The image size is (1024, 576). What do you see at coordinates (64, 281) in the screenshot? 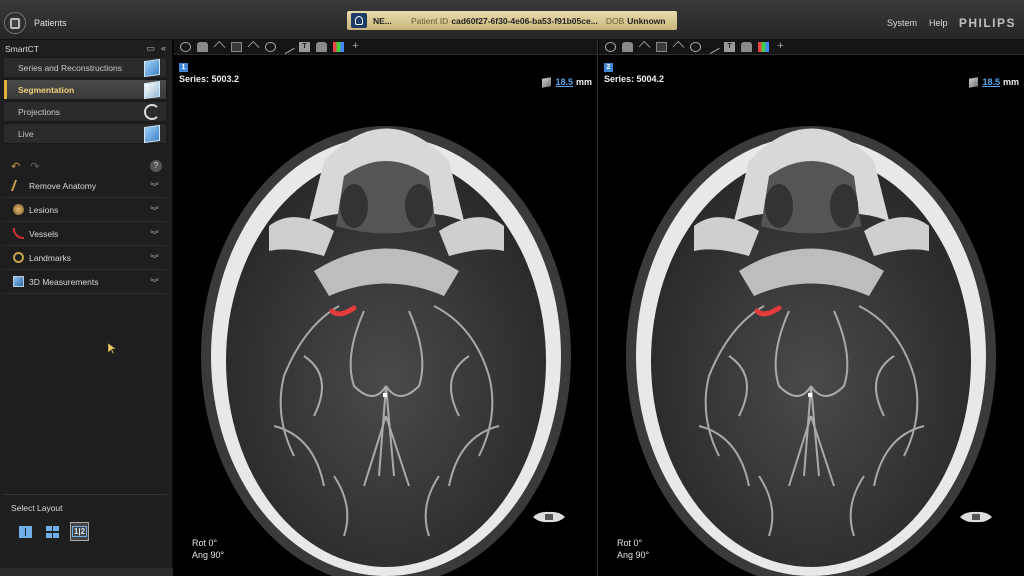
I see `tool-label: 3D Measurements` at bounding box center [64, 281].